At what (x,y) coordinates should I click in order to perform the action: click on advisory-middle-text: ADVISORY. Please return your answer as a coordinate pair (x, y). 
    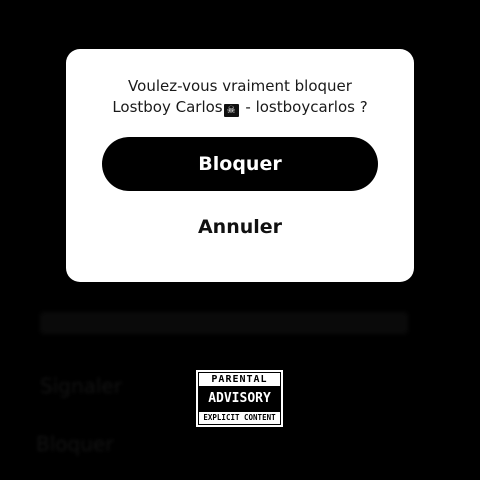
    Looking at the image, I should click on (239, 398).